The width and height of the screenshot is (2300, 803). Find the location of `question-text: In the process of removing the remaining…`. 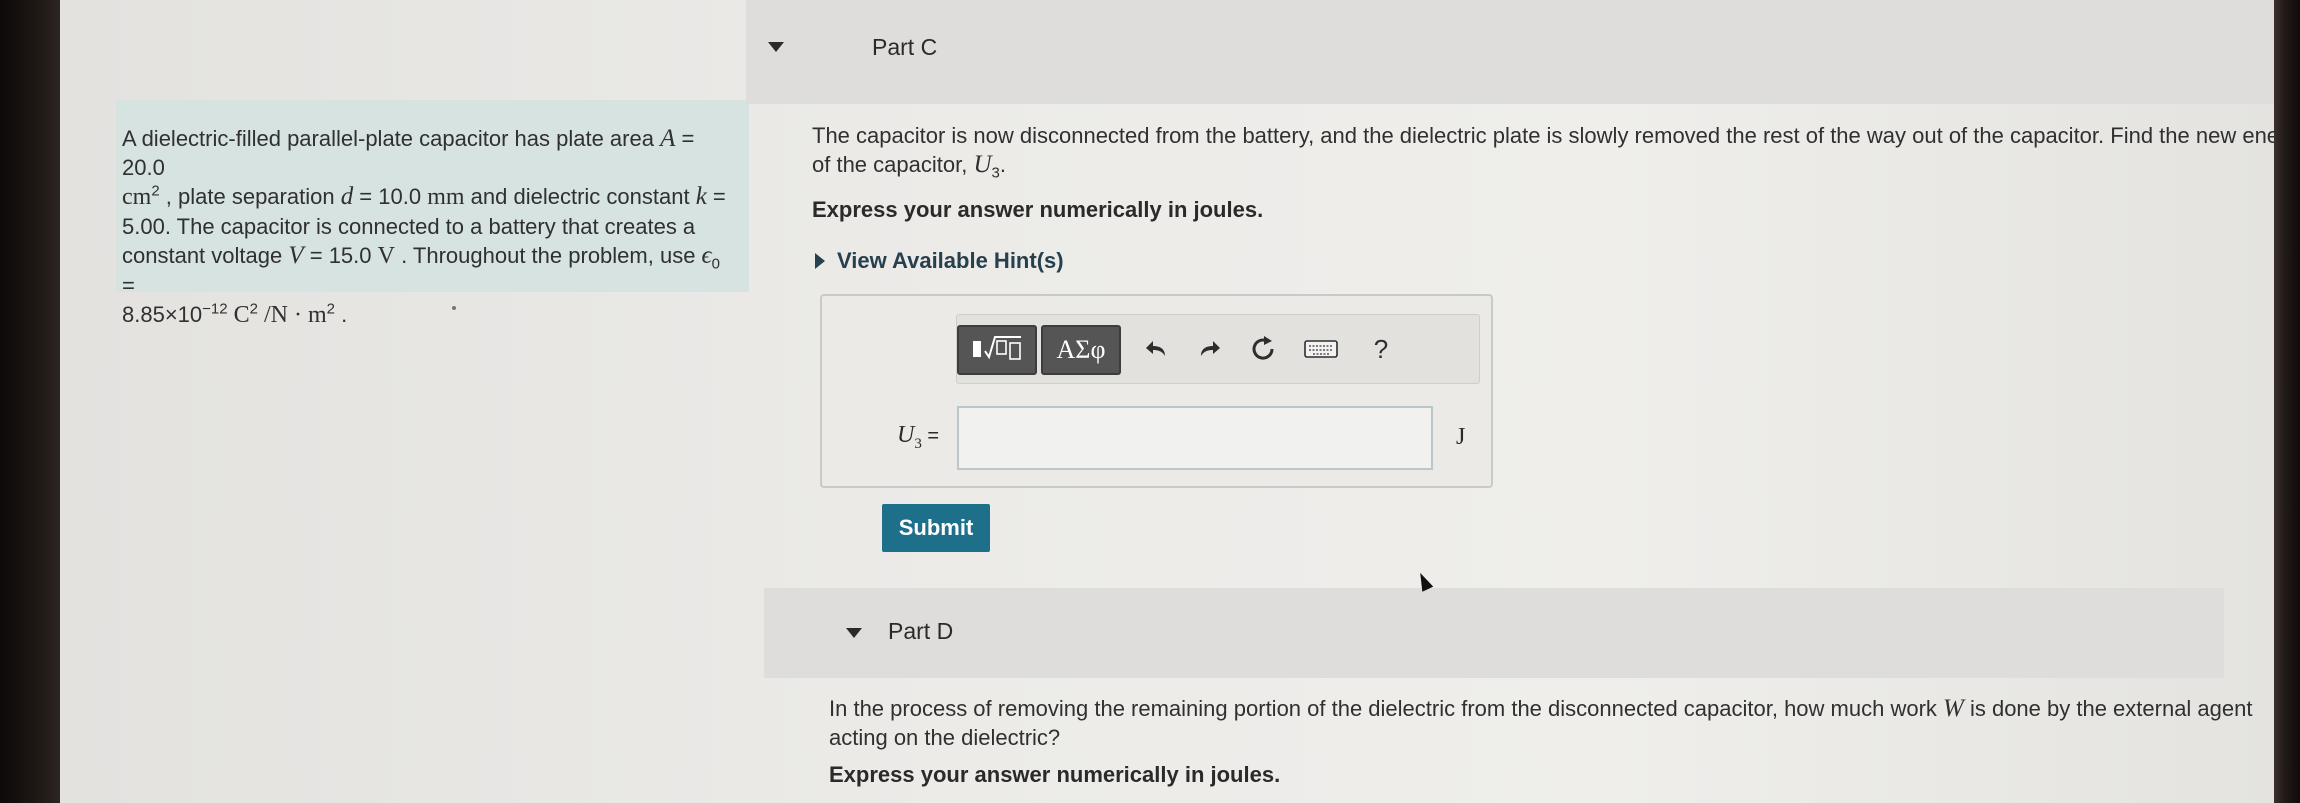

question-text: In the process of removing the remaining… is located at coordinates (1386, 708).